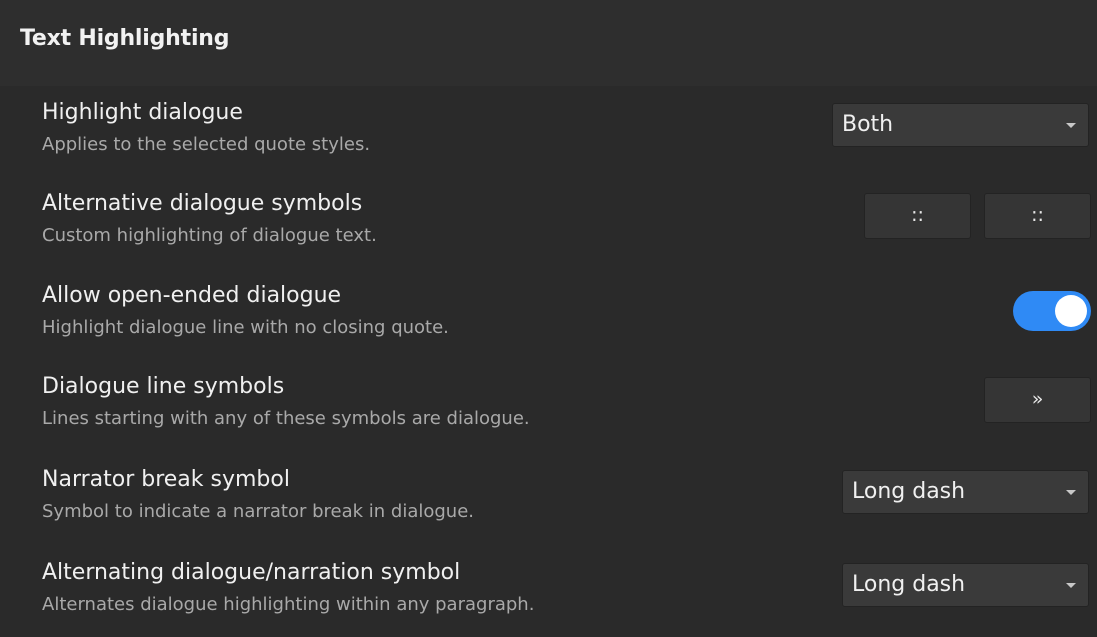 The width and height of the screenshot is (1097, 637). What do you see at coordinates (209, 235) in the screenshot?
I see `setting-description: Custom highlighting of dialogue text.` at bounding box center [209, 235].